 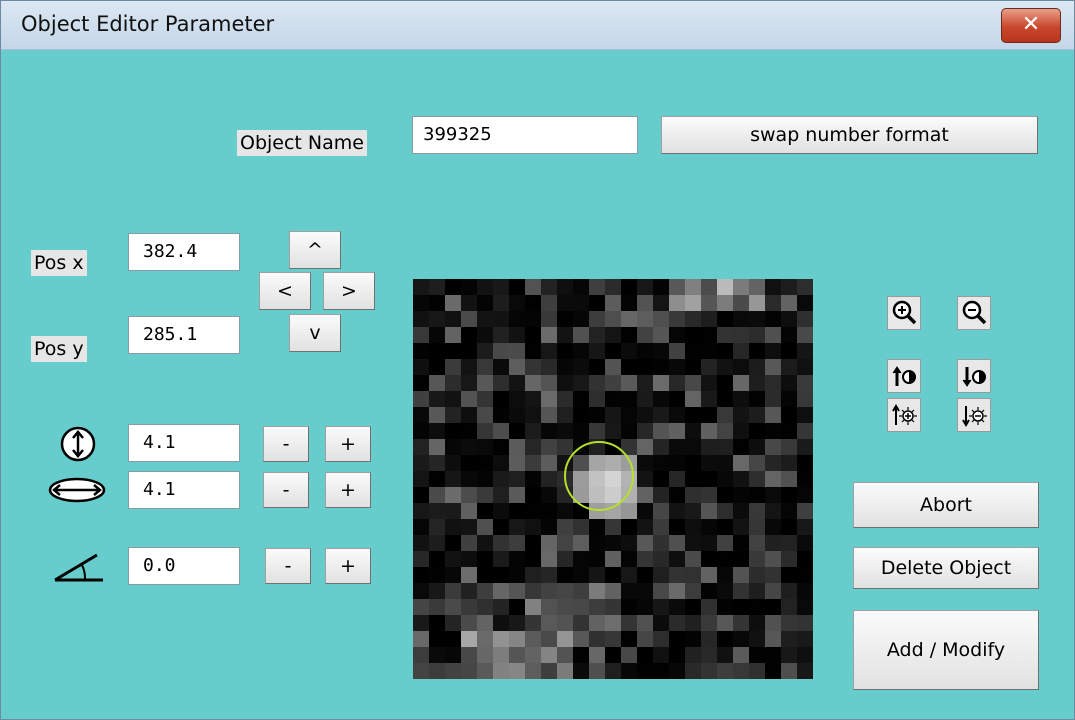 I want to click on move-down-button: v, so click(x=315, y=333).